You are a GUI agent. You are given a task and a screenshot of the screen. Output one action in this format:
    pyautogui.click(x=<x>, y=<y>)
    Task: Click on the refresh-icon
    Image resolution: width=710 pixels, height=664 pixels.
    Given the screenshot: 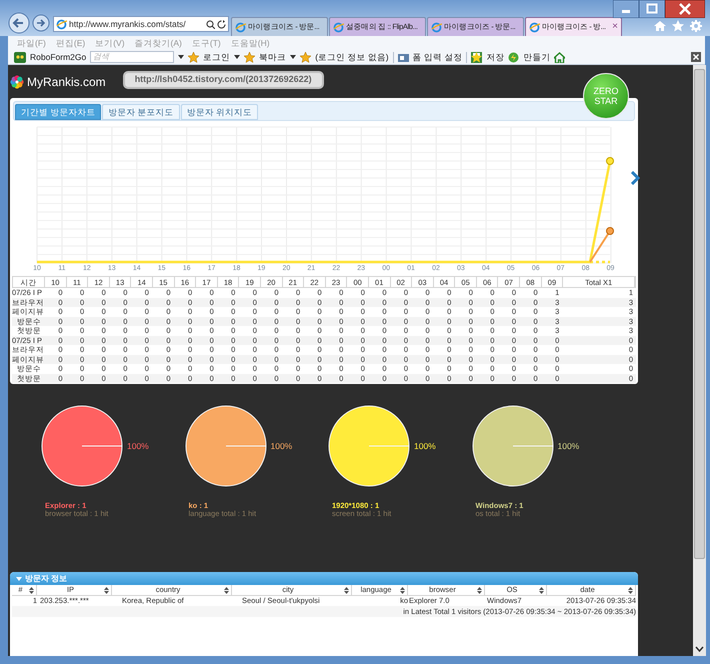 What is the action you would take?
    pyautogui.click(x=221, y=24)
    